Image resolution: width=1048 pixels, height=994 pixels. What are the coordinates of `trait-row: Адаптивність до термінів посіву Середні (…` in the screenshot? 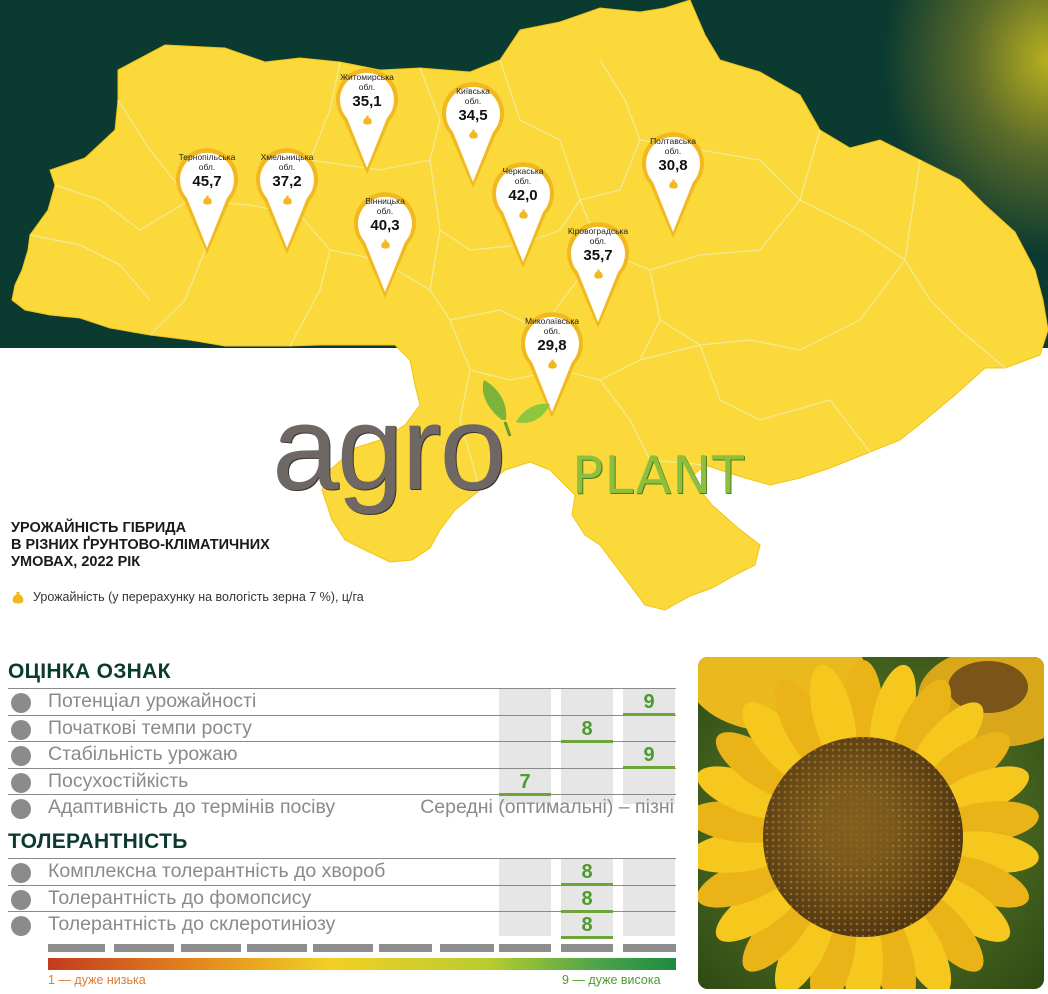 It's located at (342, 808).